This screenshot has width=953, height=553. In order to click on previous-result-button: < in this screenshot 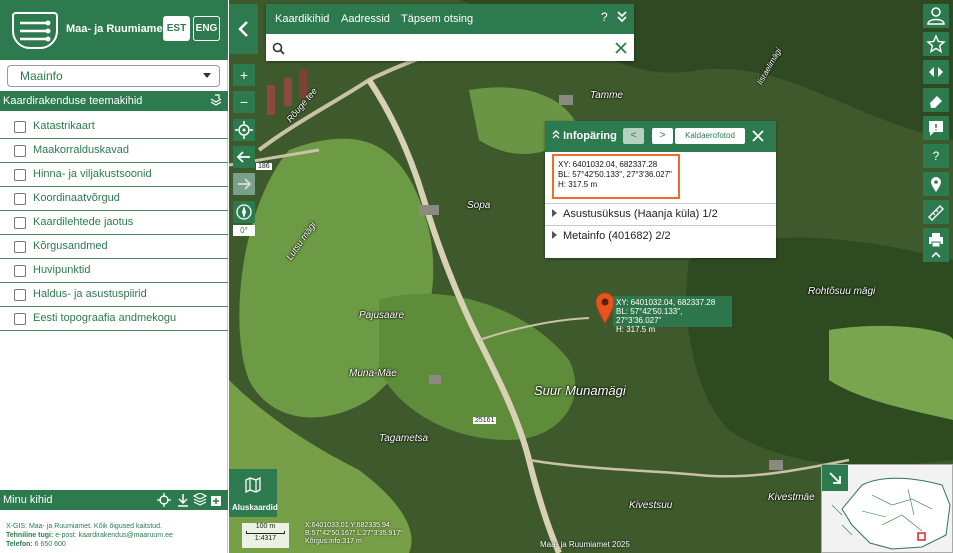, I will do `click(633, 136)`.